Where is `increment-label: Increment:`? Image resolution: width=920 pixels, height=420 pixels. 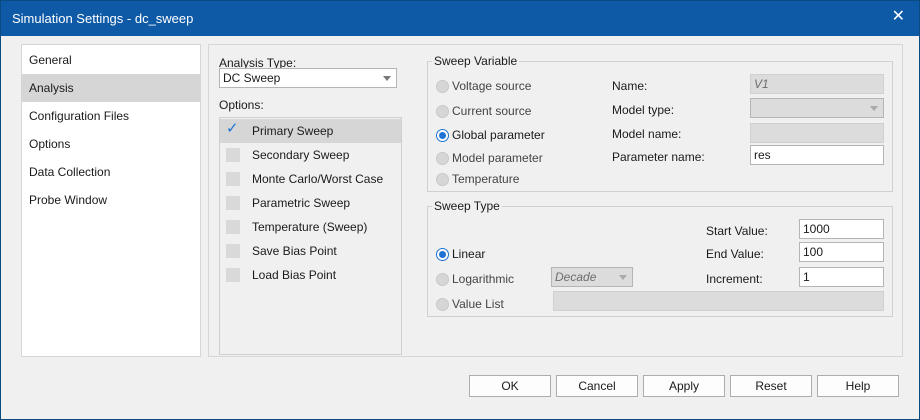 increment-label: Increment: is located at coordinates (734, 279).